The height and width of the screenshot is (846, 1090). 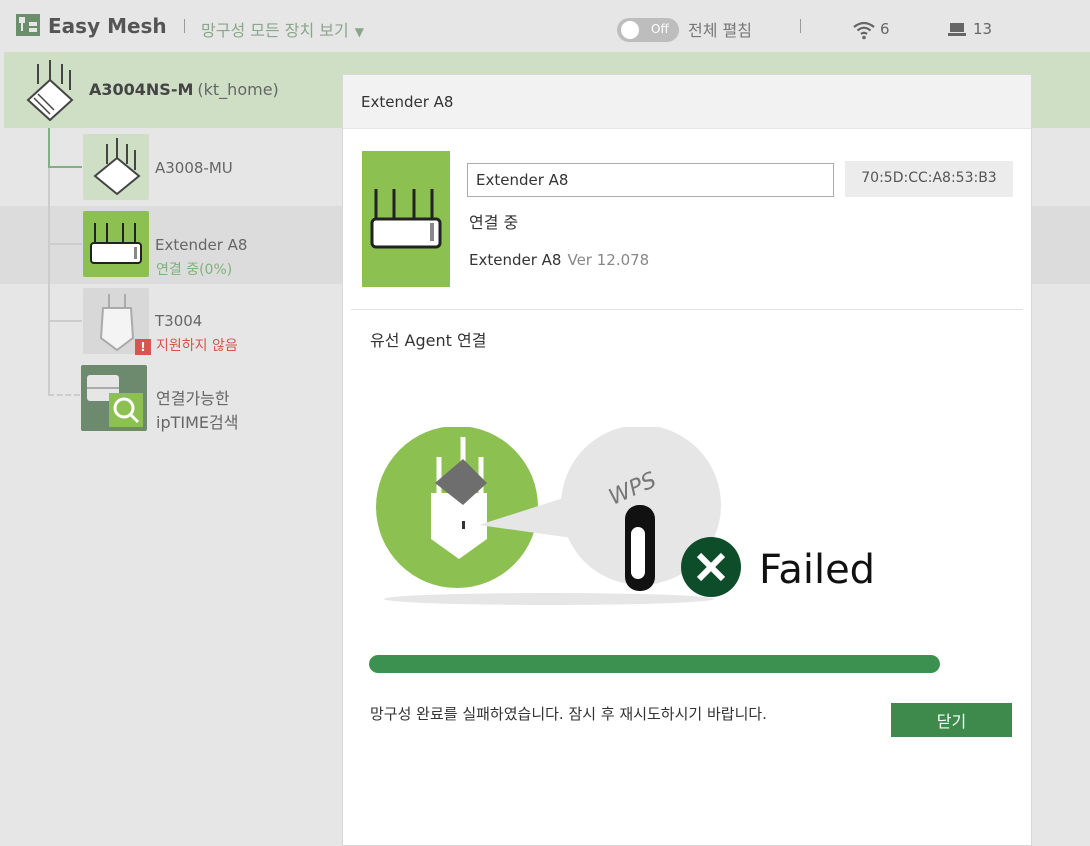 What do you see at coordinates (515, 260) in the screenshot?
I see `device-model: Extender A8` at bounding box center [515, 260].